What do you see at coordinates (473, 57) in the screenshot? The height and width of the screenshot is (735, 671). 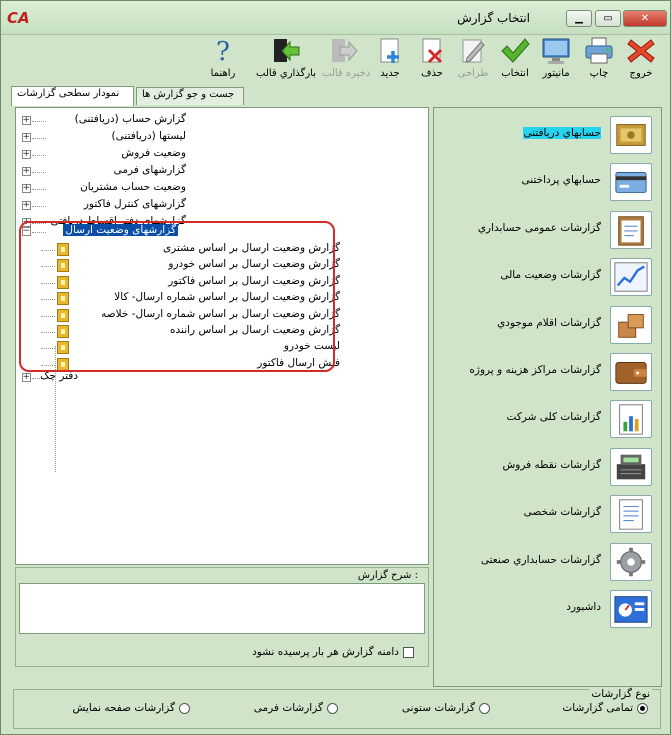 I see `design-button: طراحی` at bounding box center [473, 57].